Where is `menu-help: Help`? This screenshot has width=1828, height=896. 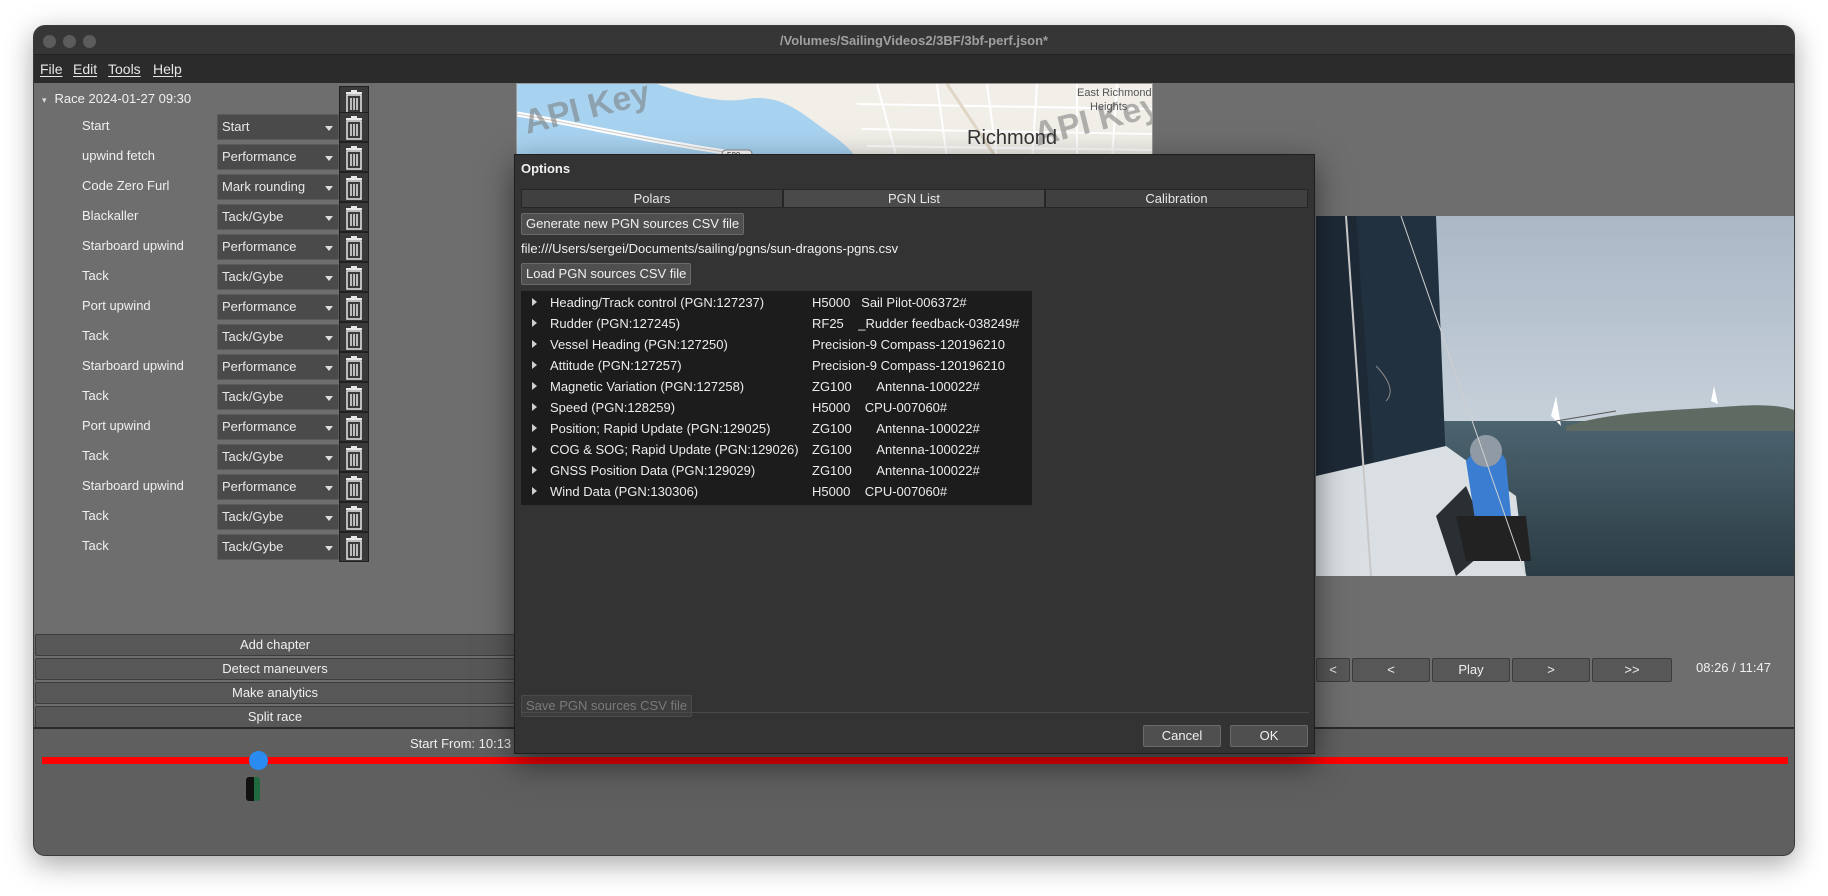
menu-help: Help is located at coordinates (167, 69).